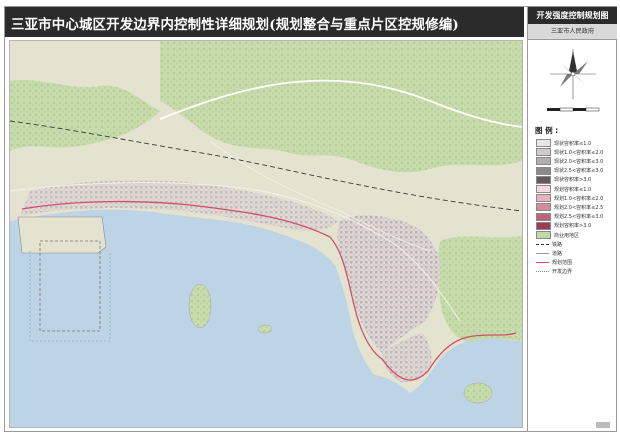 The height and width of the screenshot is (437, 620). Describe the element at coordinates (572, 15) in the screenshot. I see `sidebar-title: 开发强度控制规划图` at that location.